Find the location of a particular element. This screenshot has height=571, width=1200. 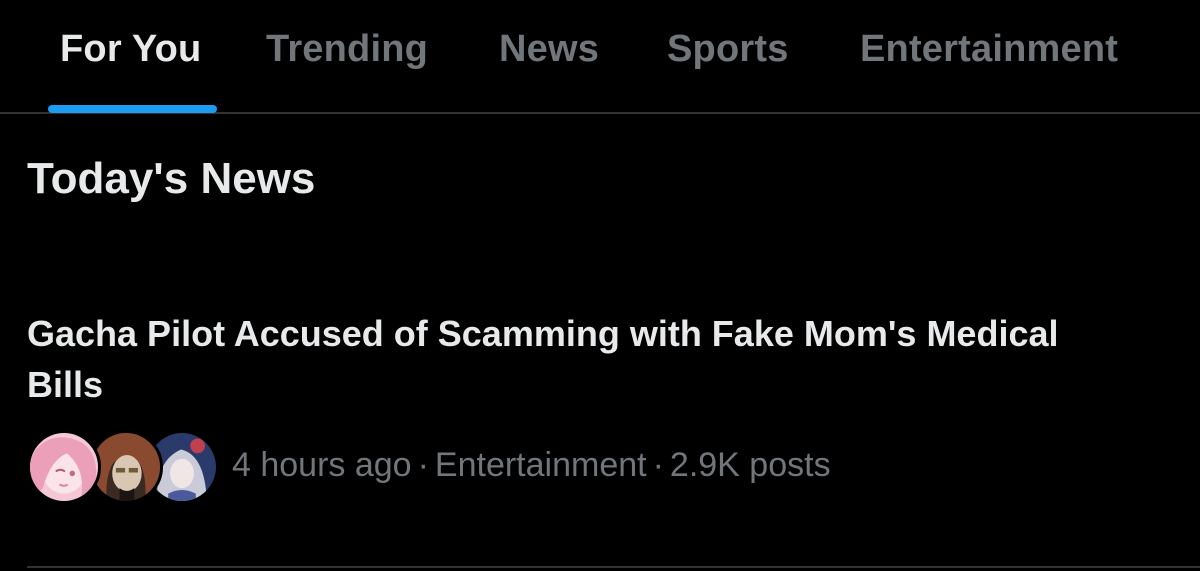

news-meta: 4 hours ago · Entertainment · 2.9K posts is located at coordinates (531, 465).